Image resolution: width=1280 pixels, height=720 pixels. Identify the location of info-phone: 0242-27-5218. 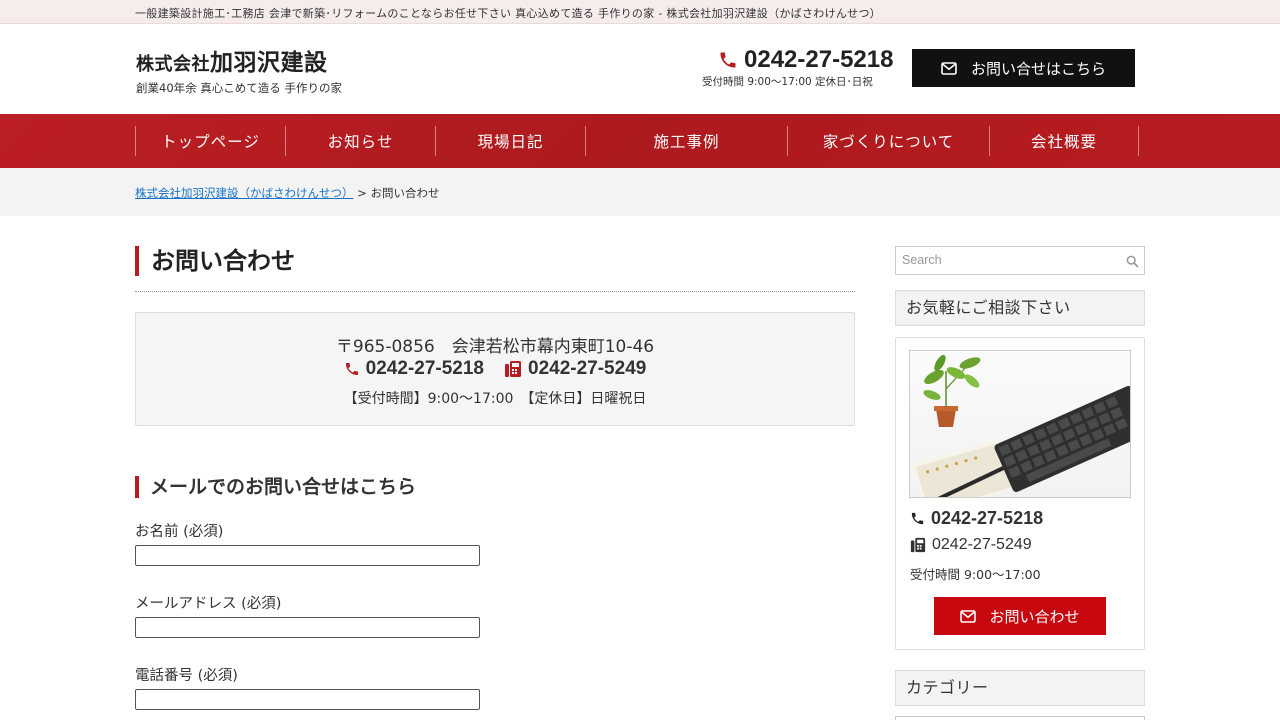
(414, 369).